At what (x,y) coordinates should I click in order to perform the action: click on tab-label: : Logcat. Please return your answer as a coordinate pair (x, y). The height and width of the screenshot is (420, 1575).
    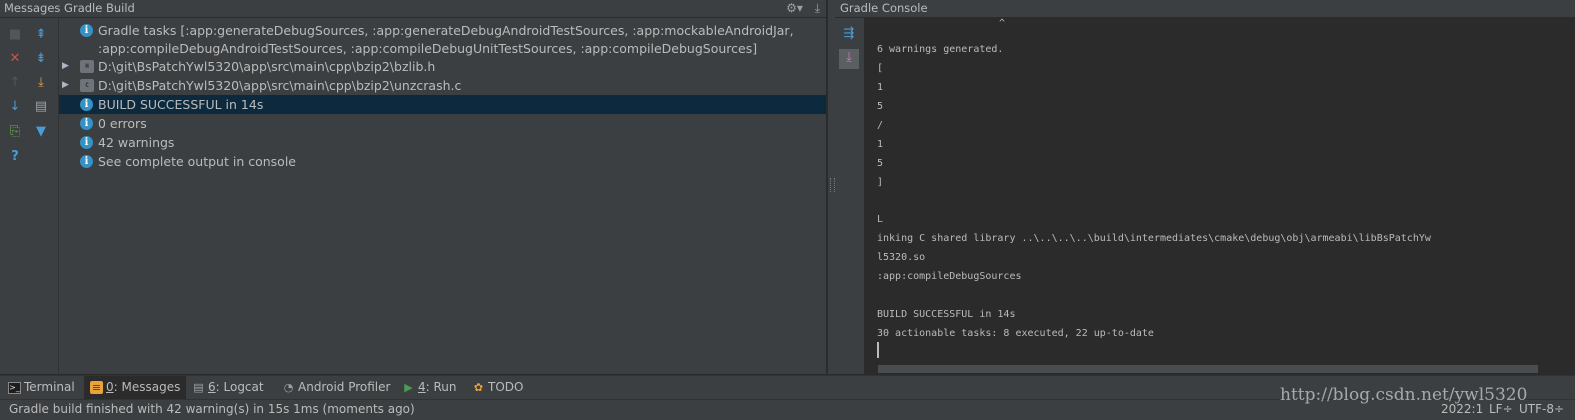
    Looking at the image, I should click on (239, 387).